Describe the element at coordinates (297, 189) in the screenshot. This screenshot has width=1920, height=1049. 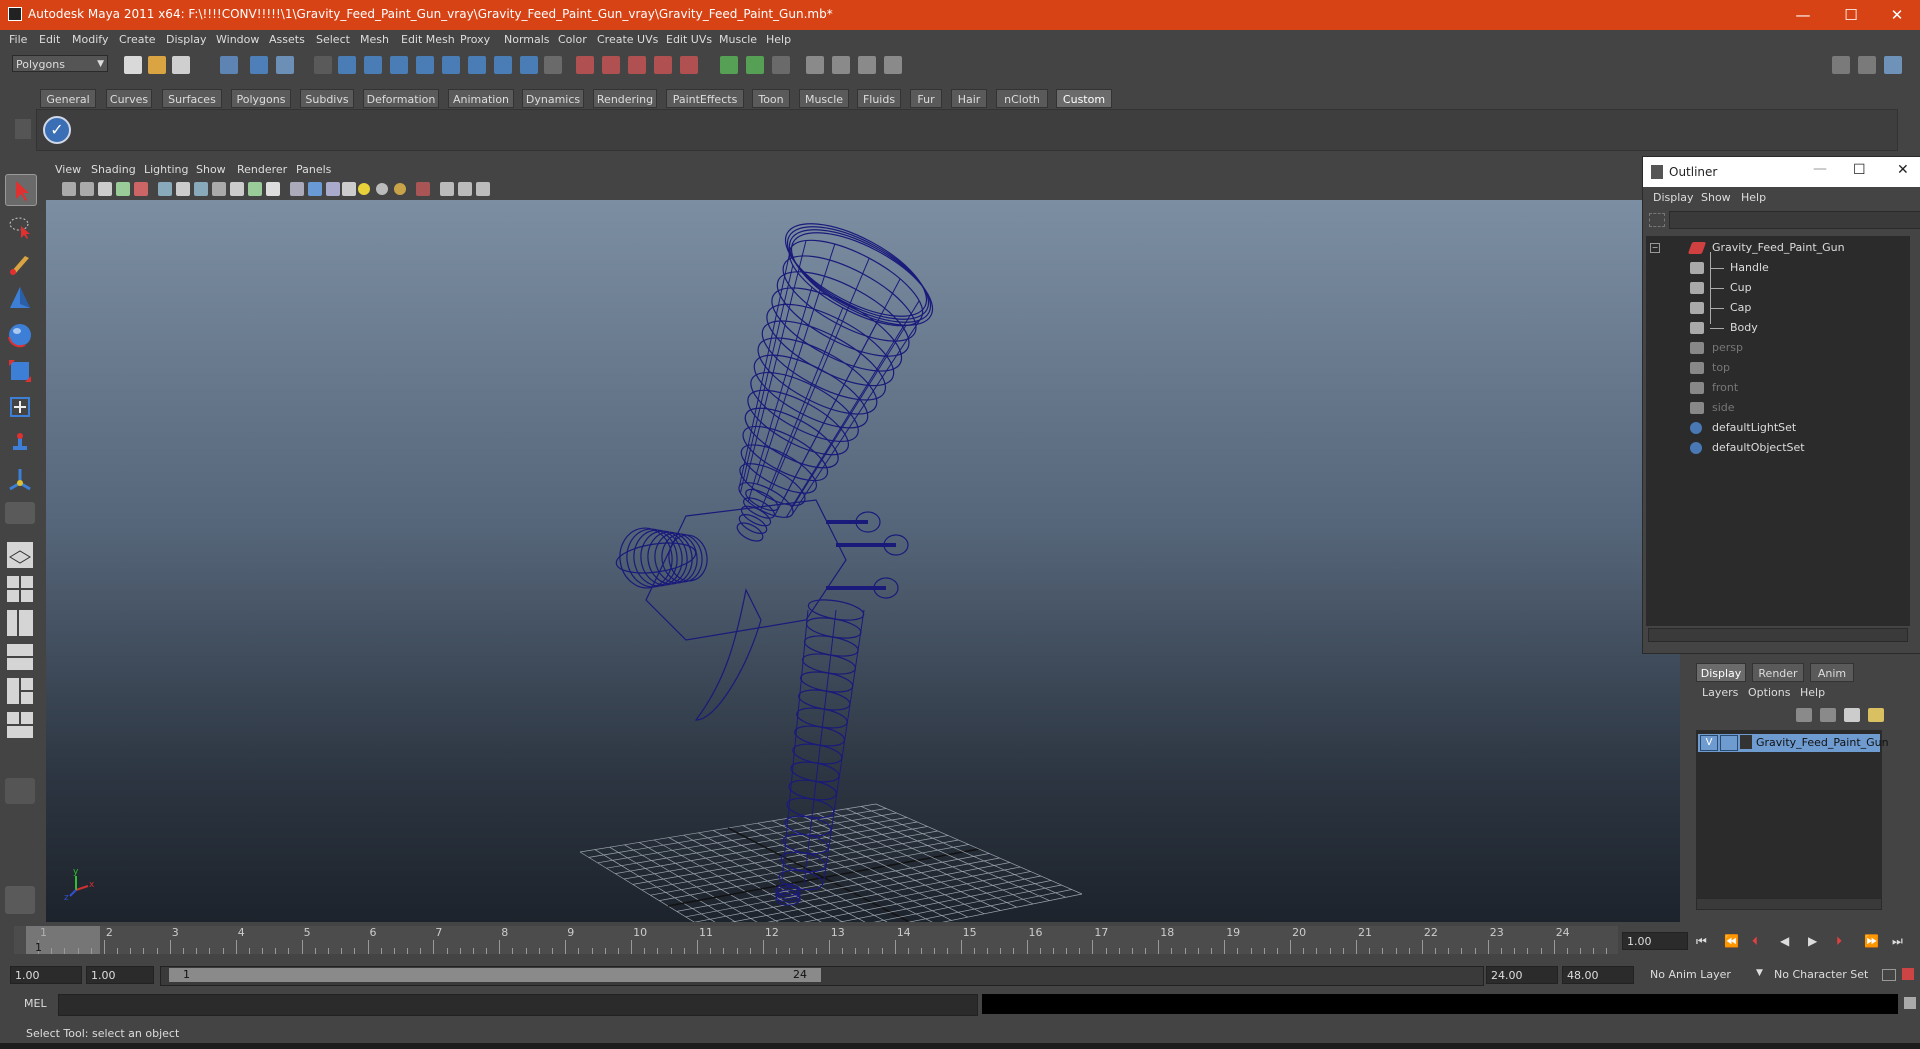
I see `wireframe-icon` at that location.